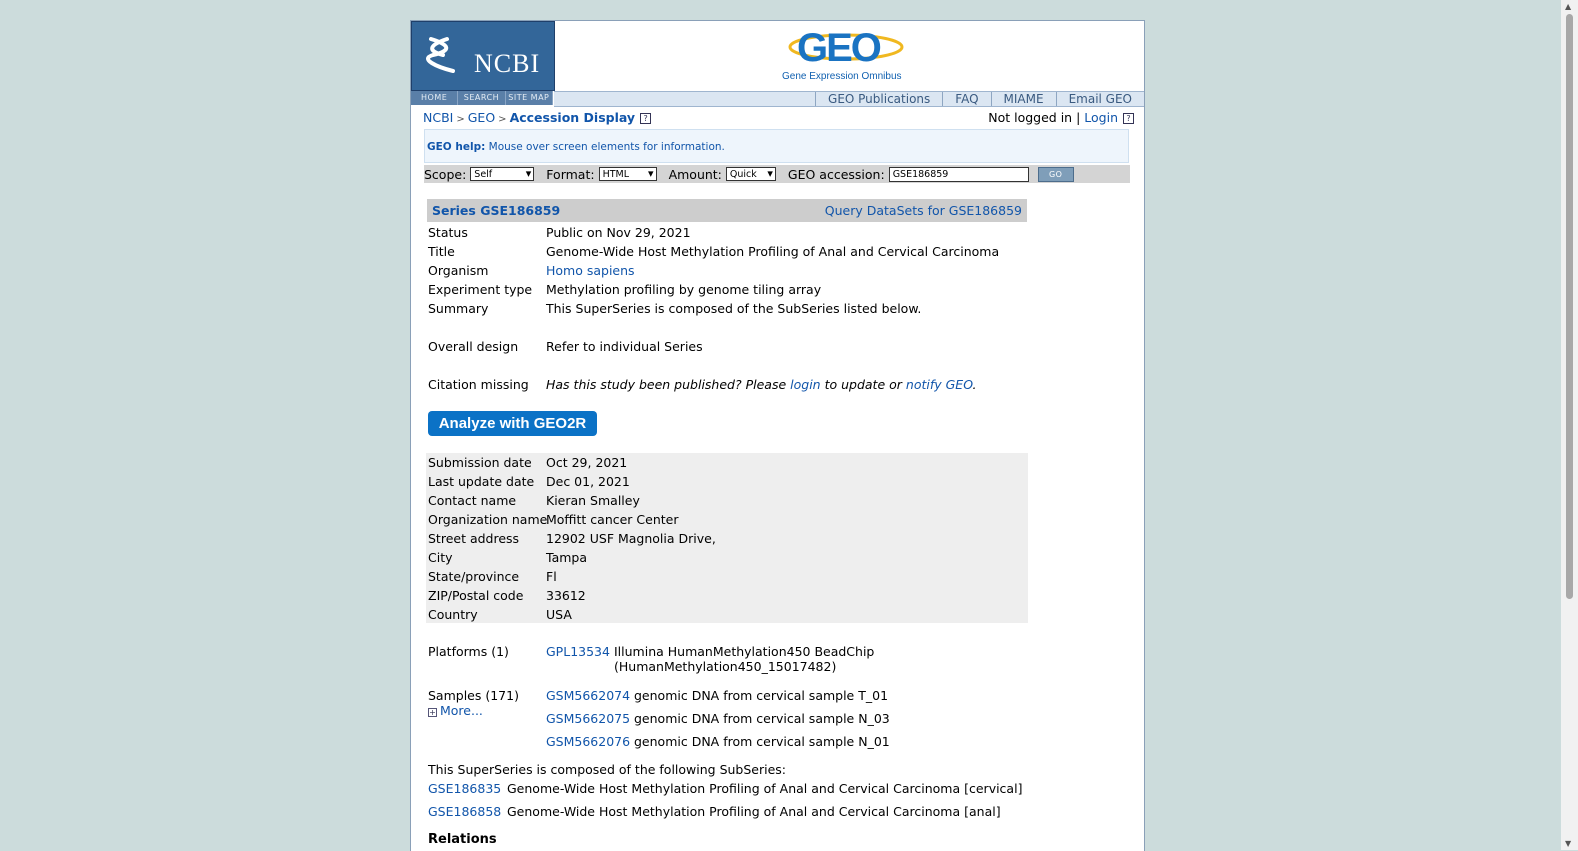 This screenshot has height=851, width=1578. Describe the element at coordinates (646, 118) in the screenshot. I see `help-question-icon: ?` at that location.